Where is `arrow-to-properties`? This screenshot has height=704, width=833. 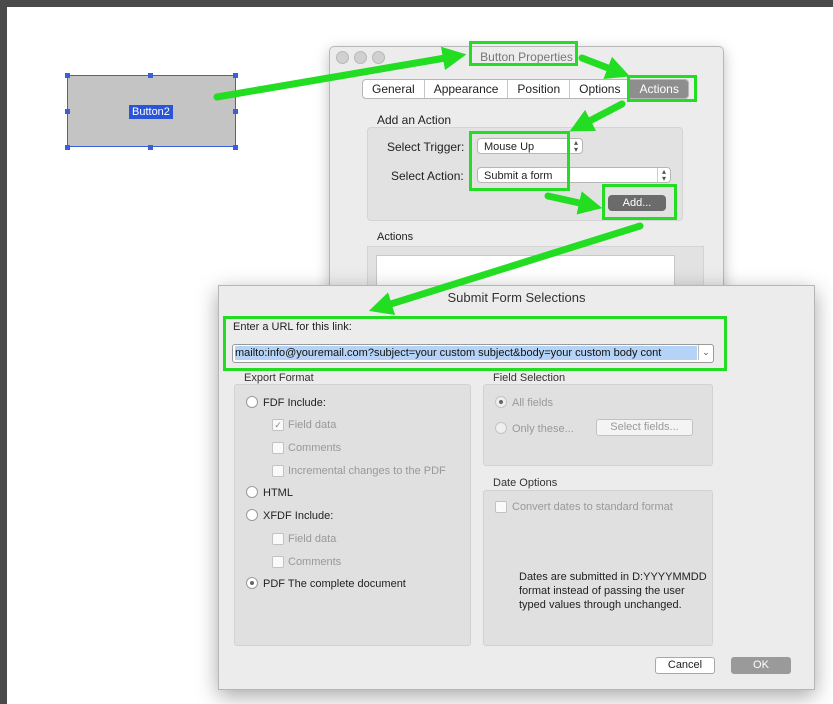
arrow-to-properties is located at coordinates (340, 73).